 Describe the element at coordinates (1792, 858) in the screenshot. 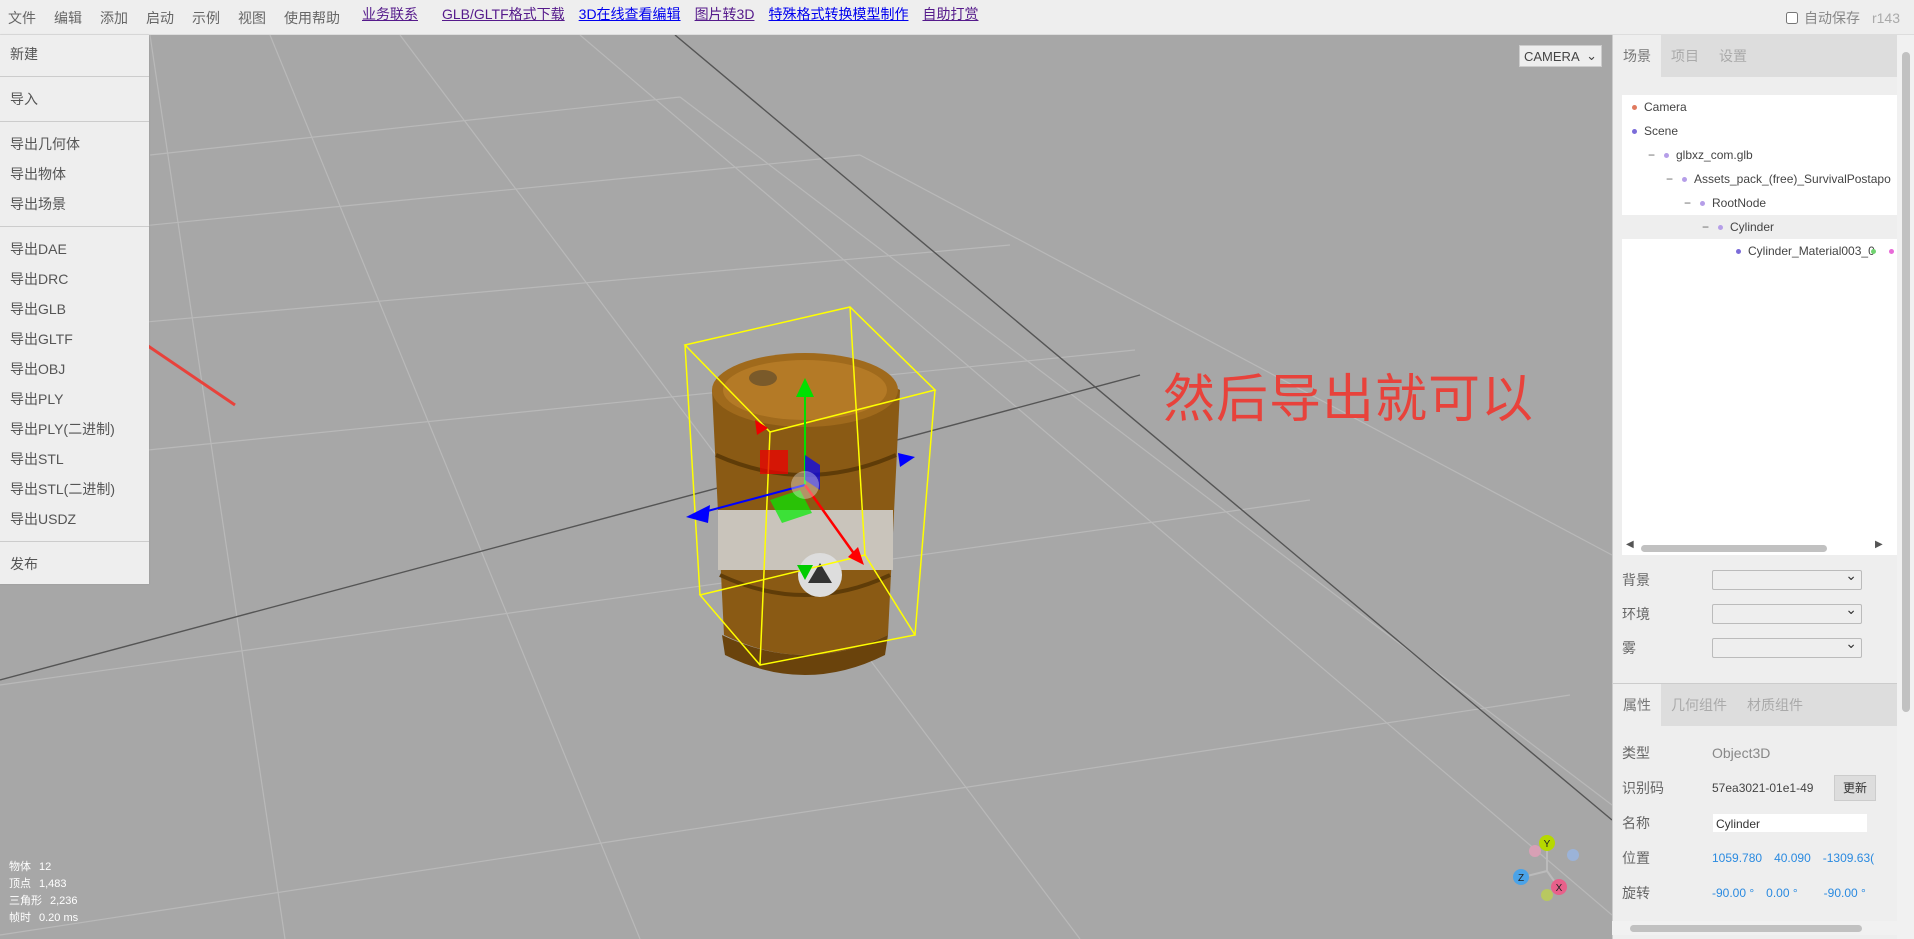

I see `position-y-input: 40.090` at that location.